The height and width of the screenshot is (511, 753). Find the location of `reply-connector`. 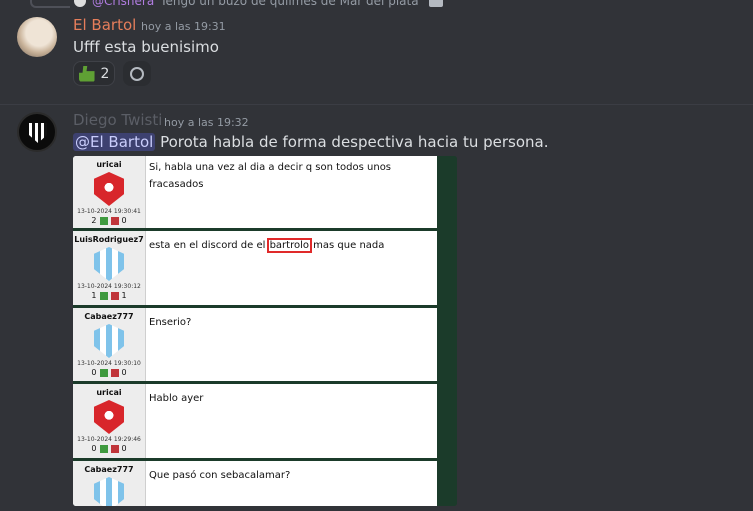

reply-connector is located at coordinates (50, 4).